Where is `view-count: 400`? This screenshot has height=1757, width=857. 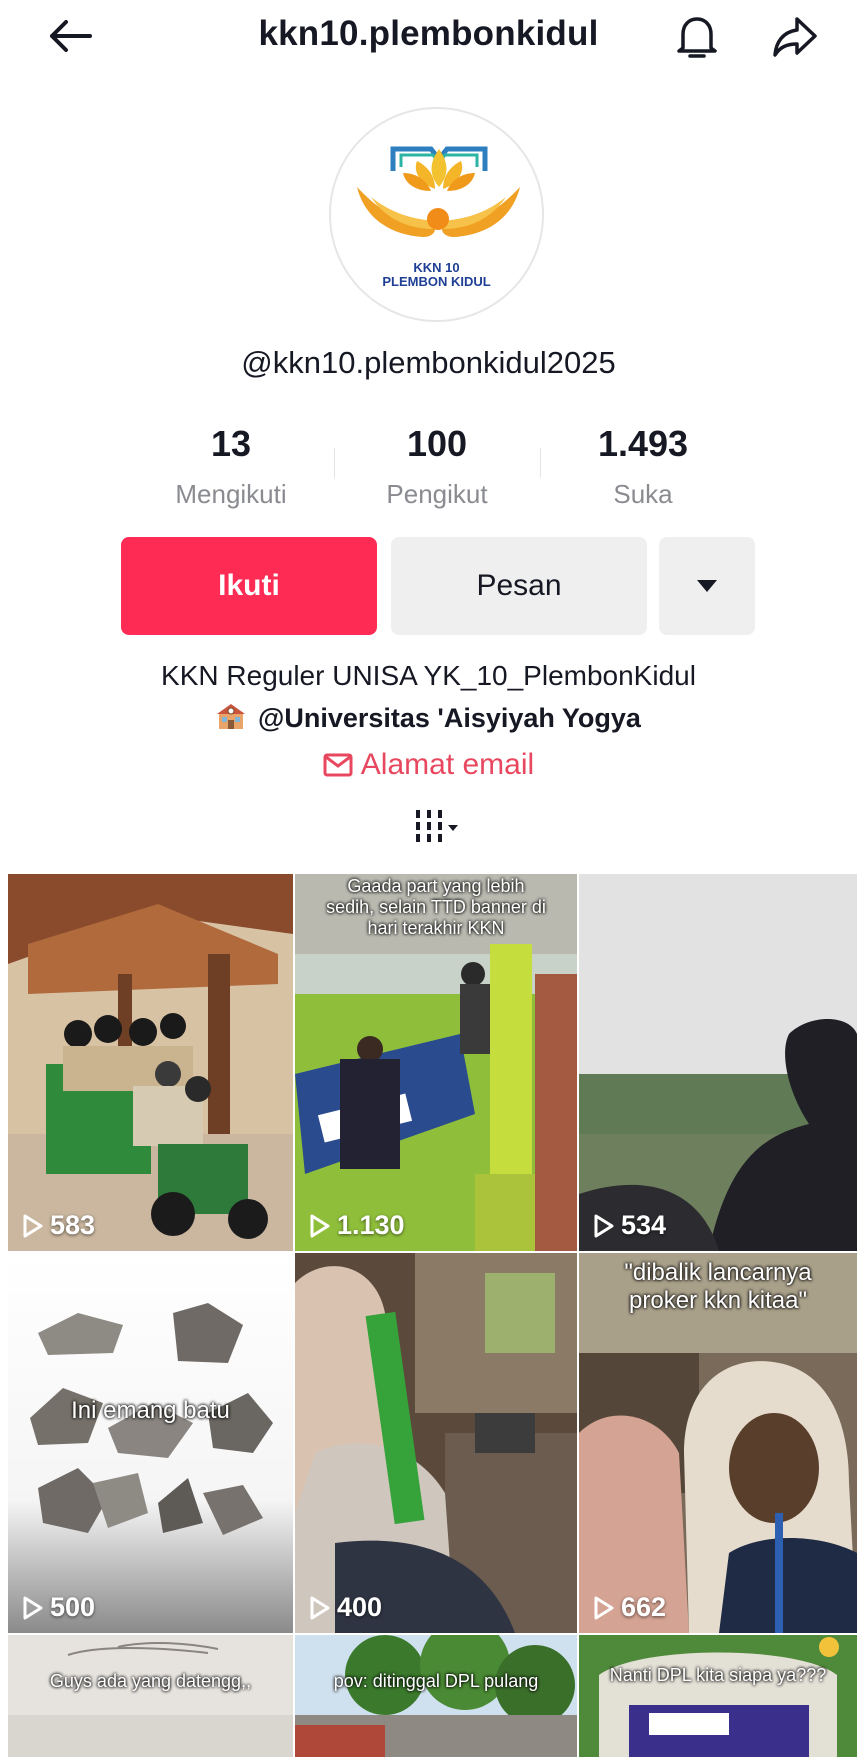
view-count: 400 is located at coordinates (345, 1607).